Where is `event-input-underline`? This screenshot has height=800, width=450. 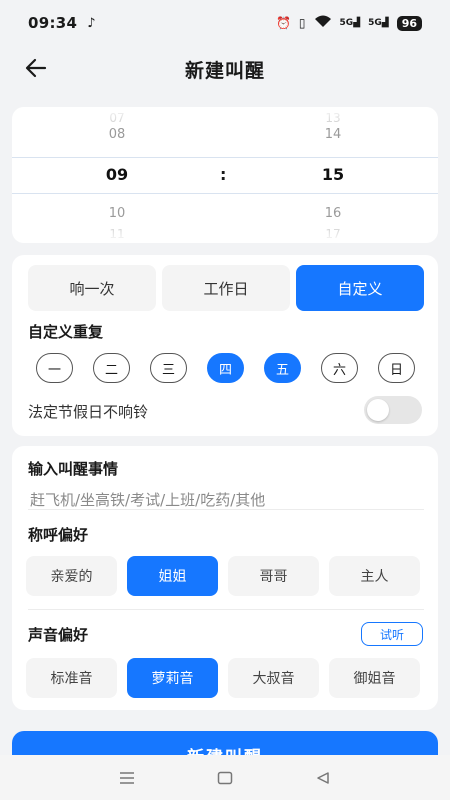
event-input-underline is located at coordinates (226, 509).